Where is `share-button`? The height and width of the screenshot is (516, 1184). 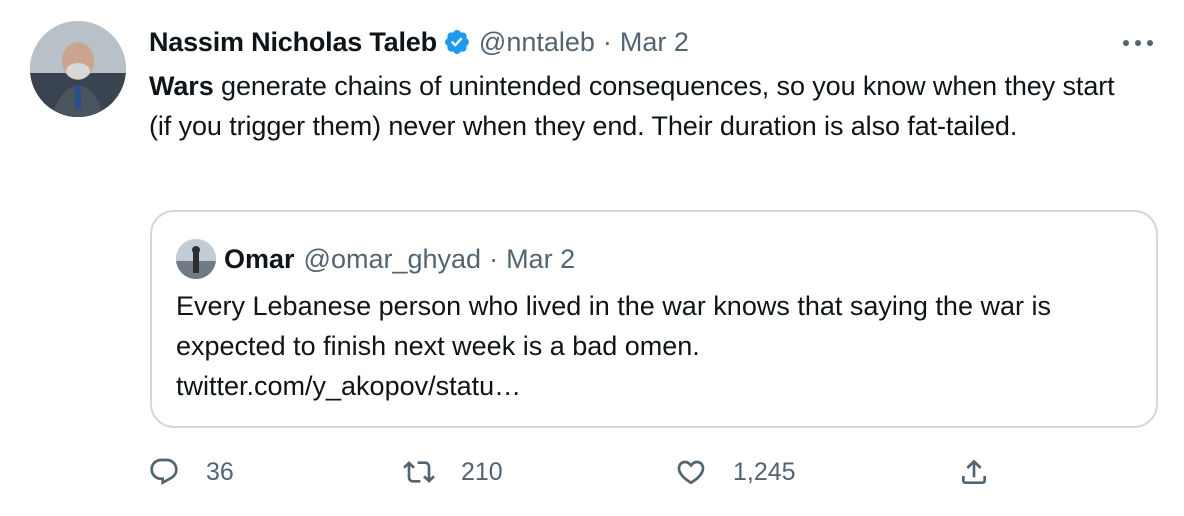
share-button is located at coordinates (974, 472).